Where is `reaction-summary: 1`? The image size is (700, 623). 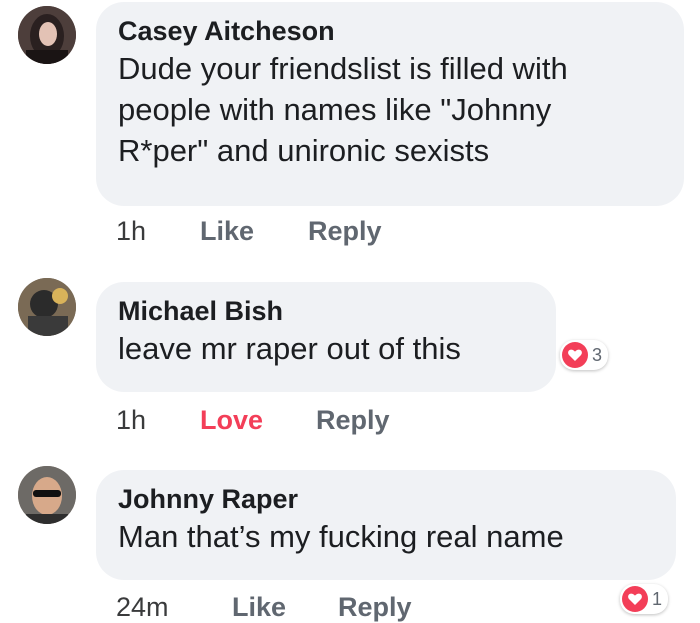
reaction-summary: 1 is located at coordinates (644, 599).